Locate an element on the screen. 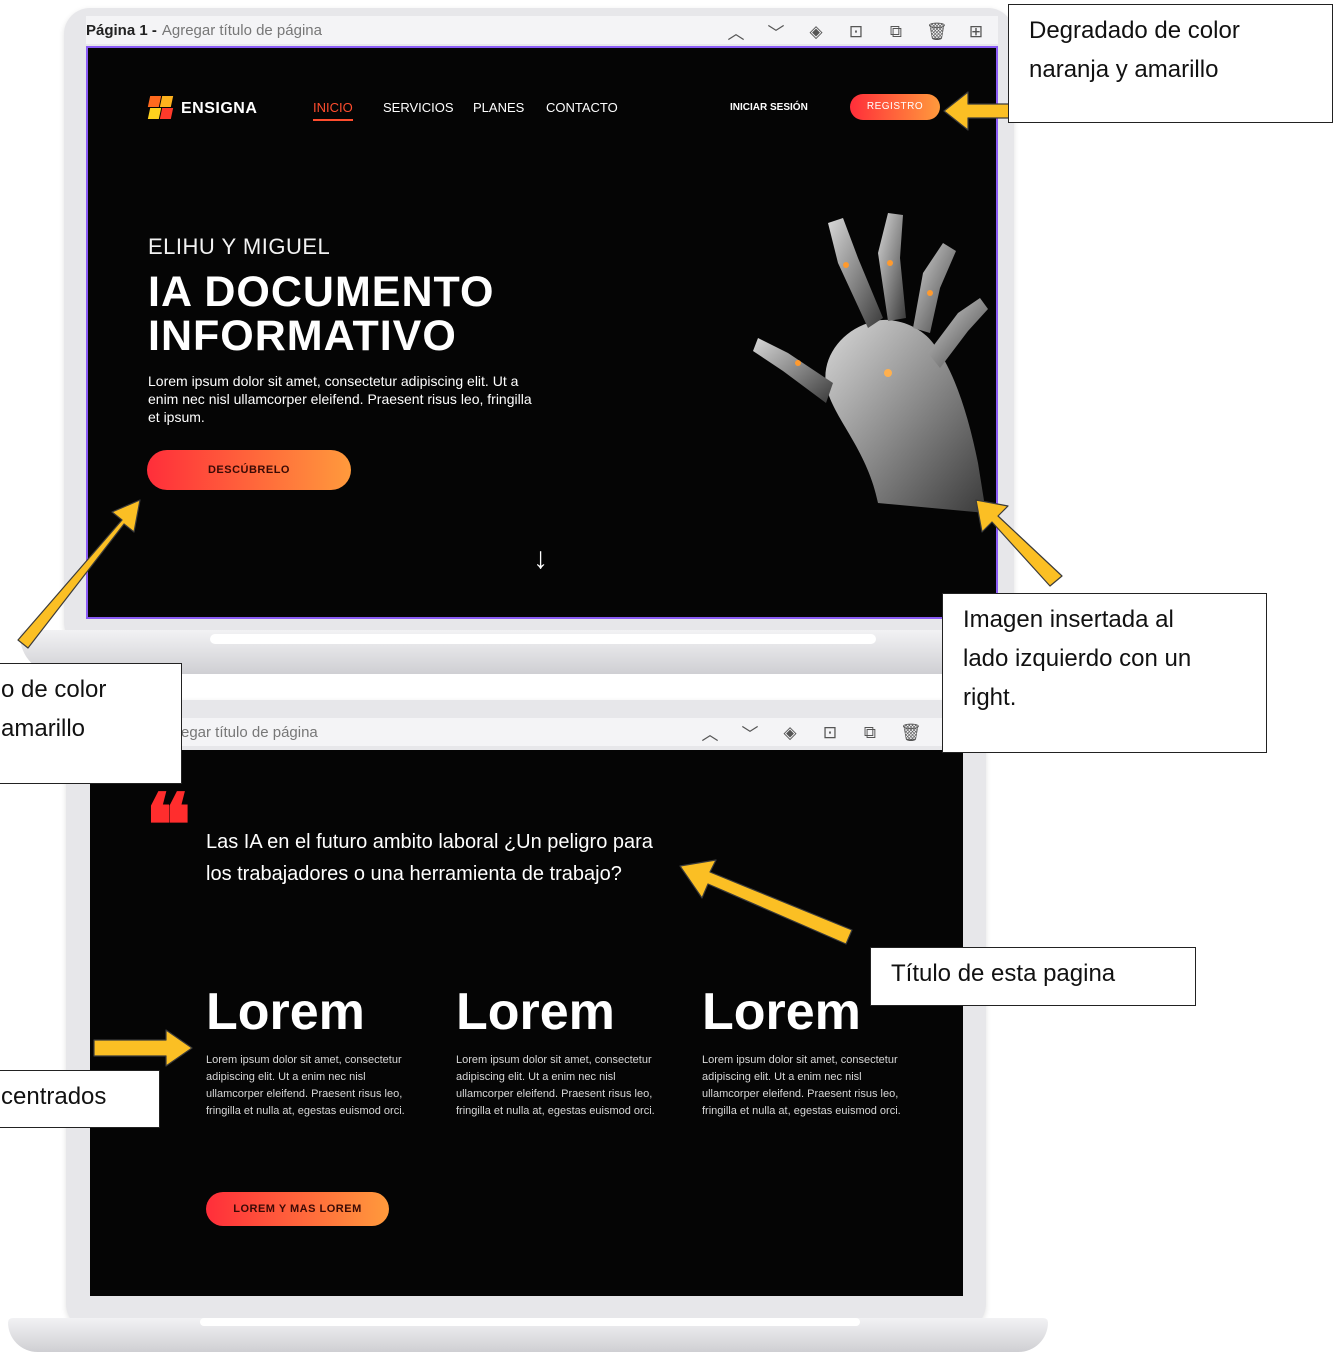 This screenshot has width=1333, height=1363. callout-centered: centrados is located at coordinates (80, 1099).